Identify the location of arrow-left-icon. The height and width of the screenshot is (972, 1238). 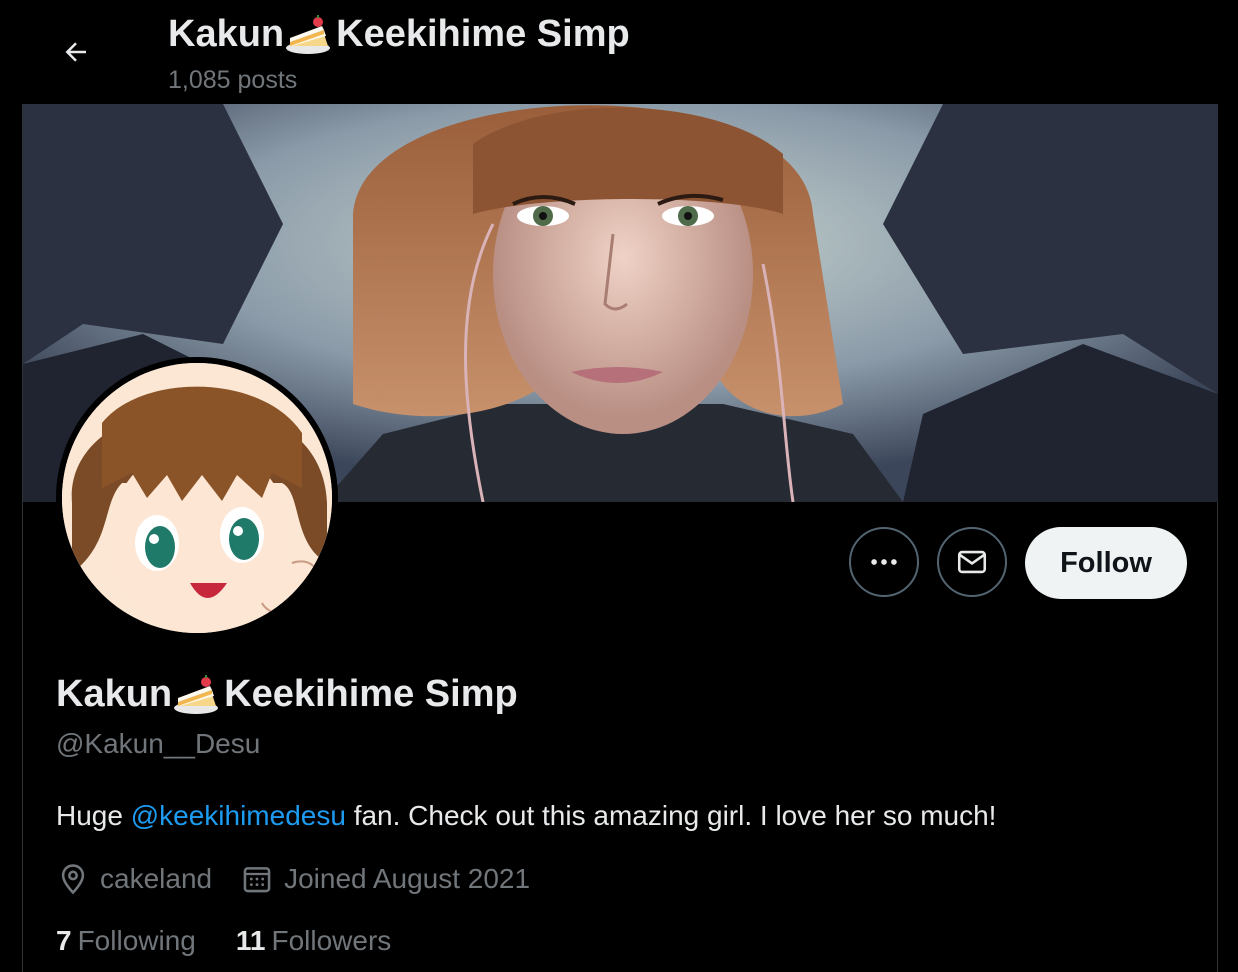
(75, 52).